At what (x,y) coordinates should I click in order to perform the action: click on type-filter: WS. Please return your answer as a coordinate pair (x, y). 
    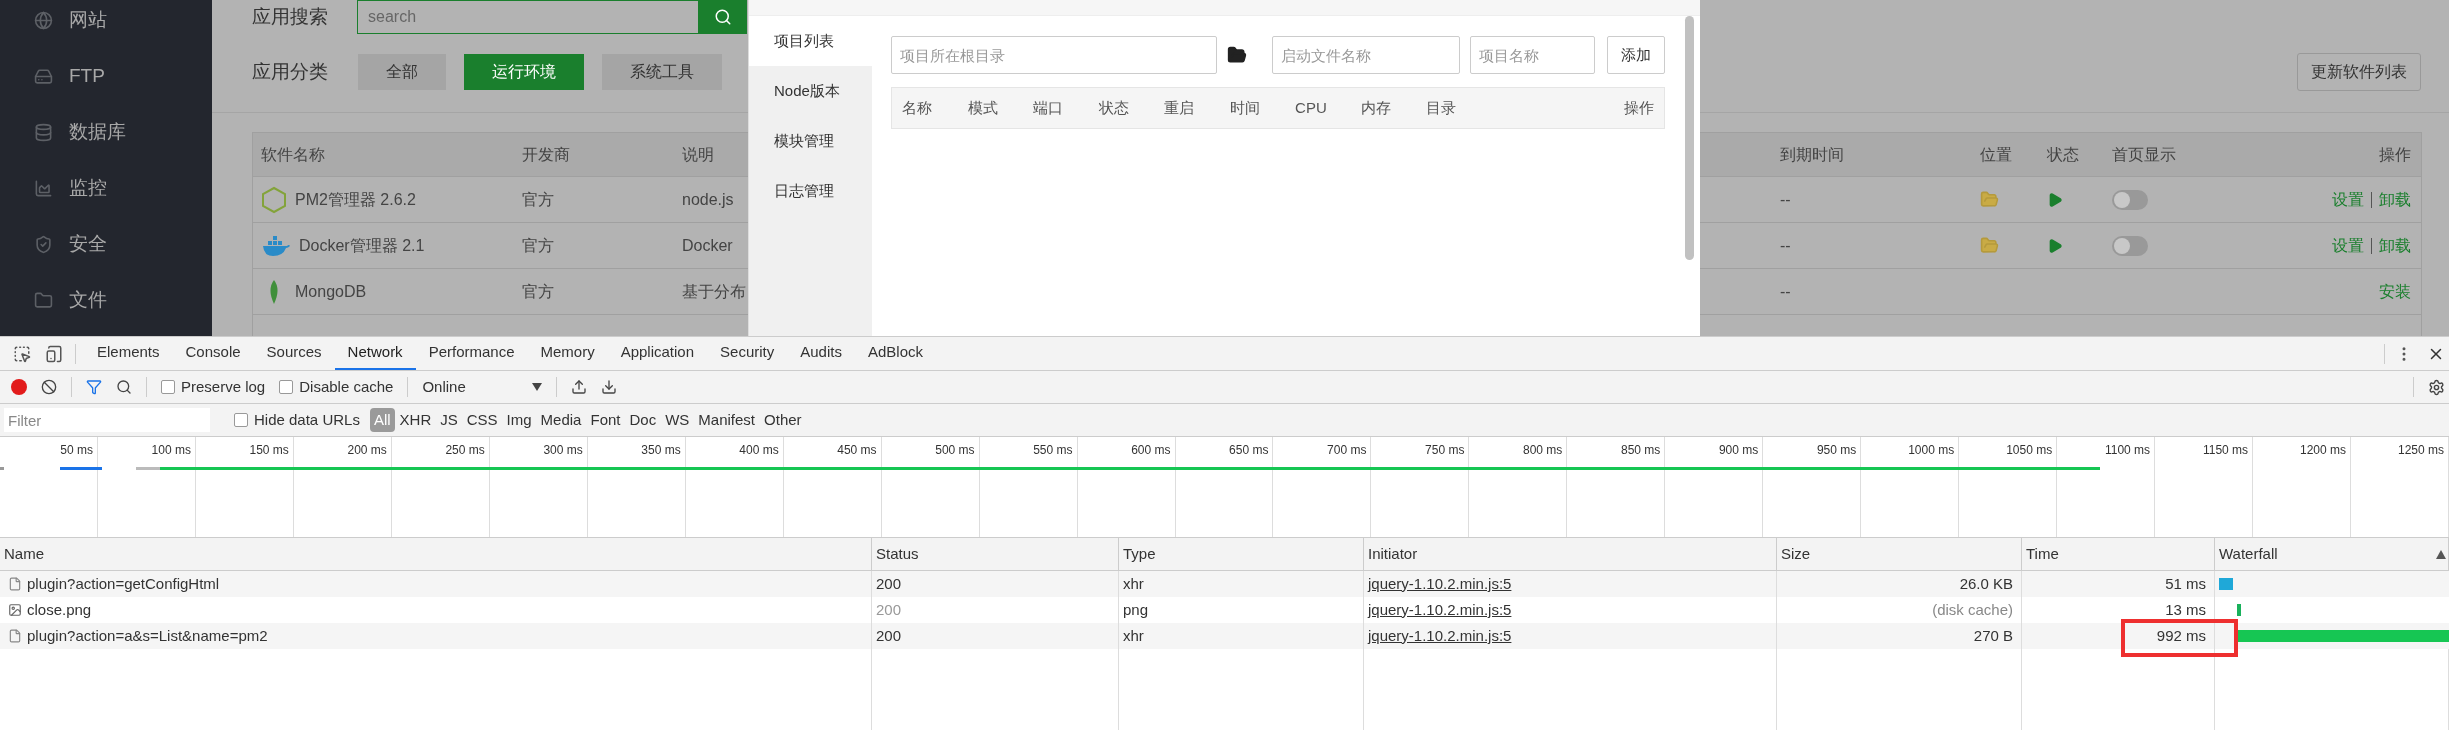
    Looking at the image, I should click on (677, 420).